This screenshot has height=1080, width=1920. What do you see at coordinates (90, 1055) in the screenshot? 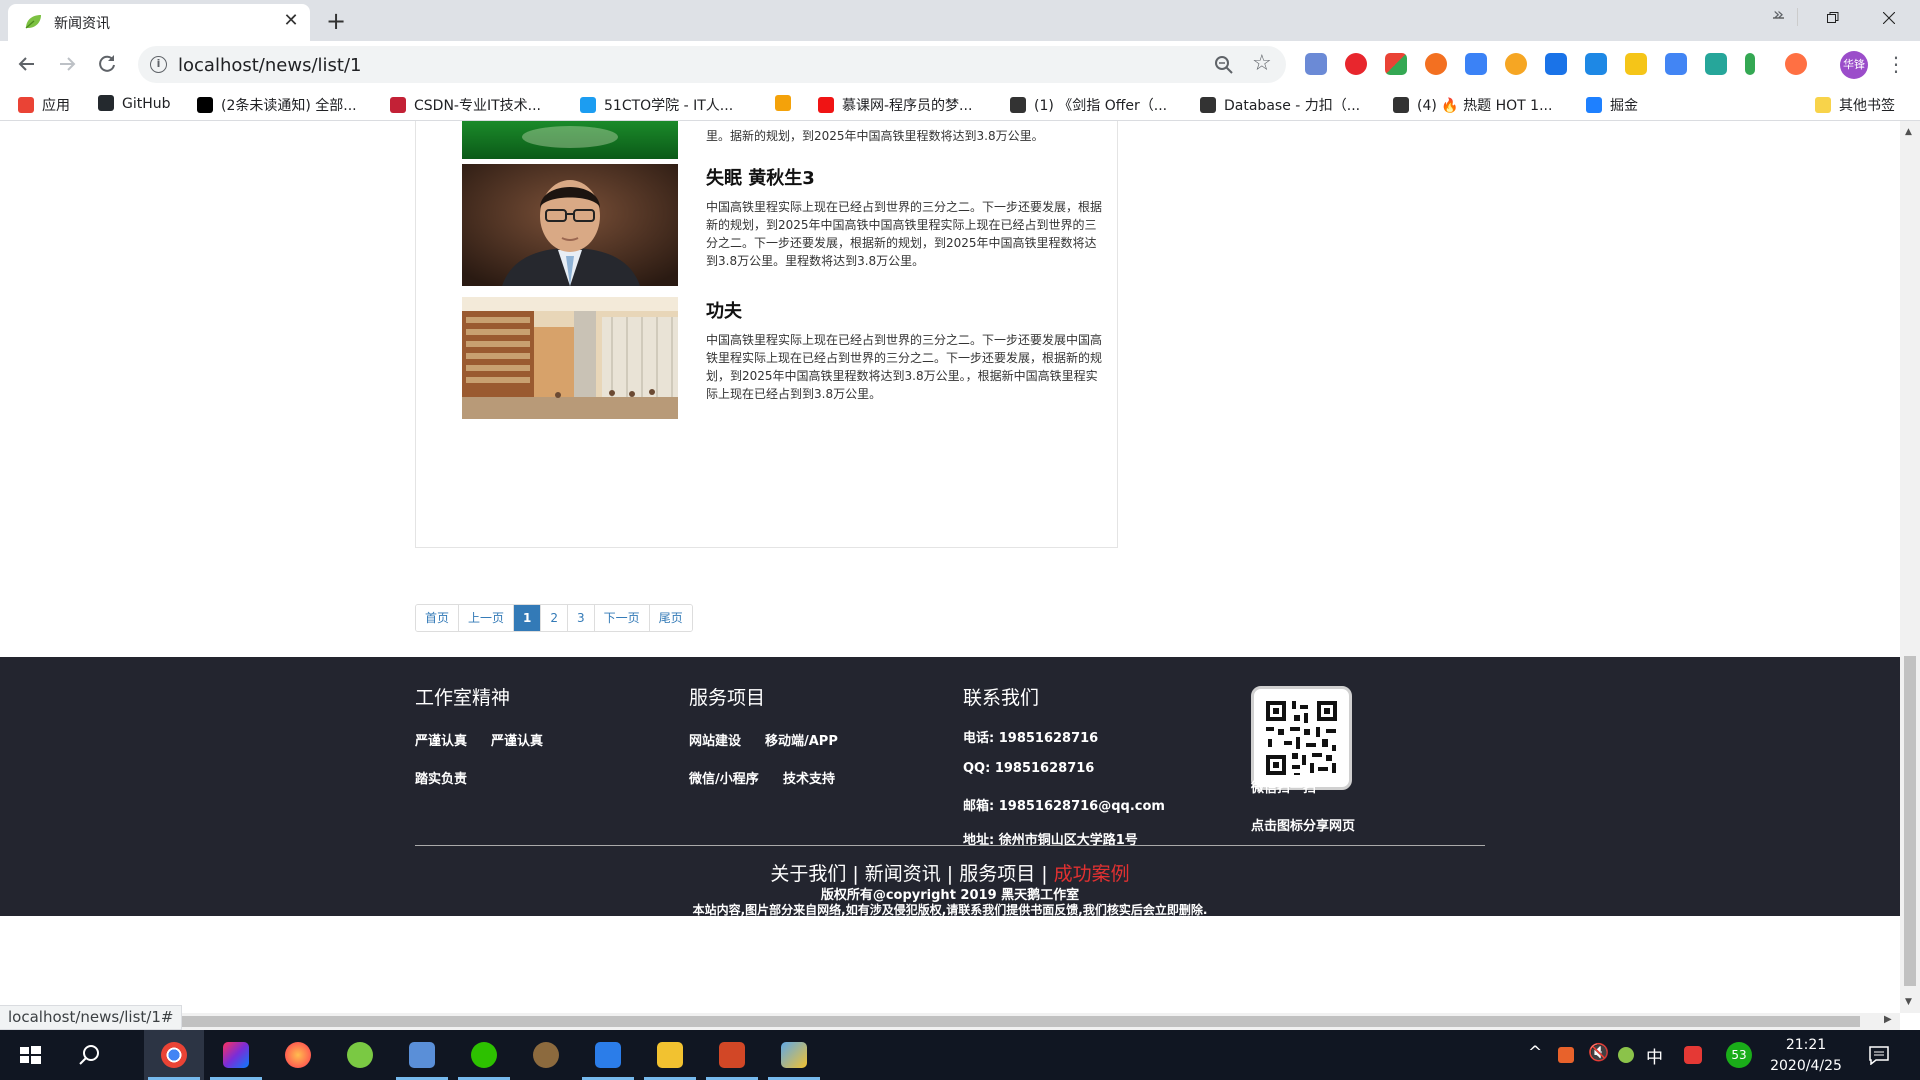
I see `search-button` at bounding box center [90, 1055].